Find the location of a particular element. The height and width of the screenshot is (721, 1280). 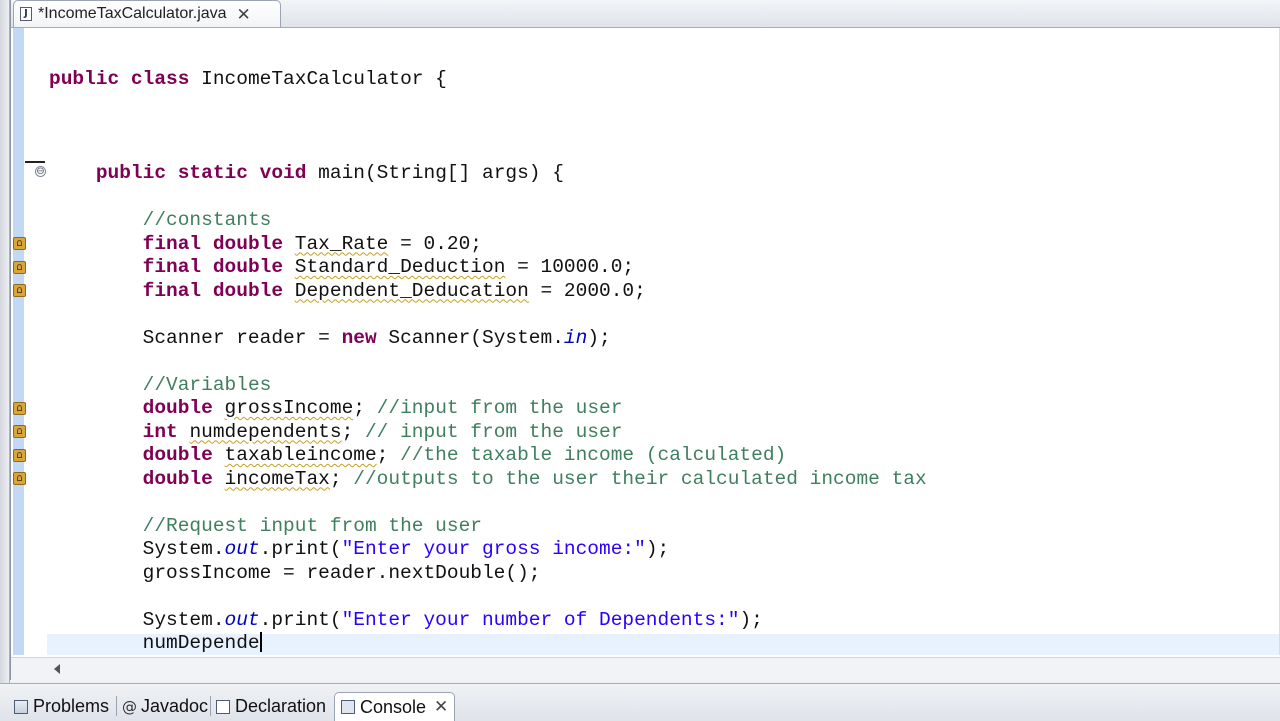

tab-console: Console ✕ is located at coordinates (395, 706).